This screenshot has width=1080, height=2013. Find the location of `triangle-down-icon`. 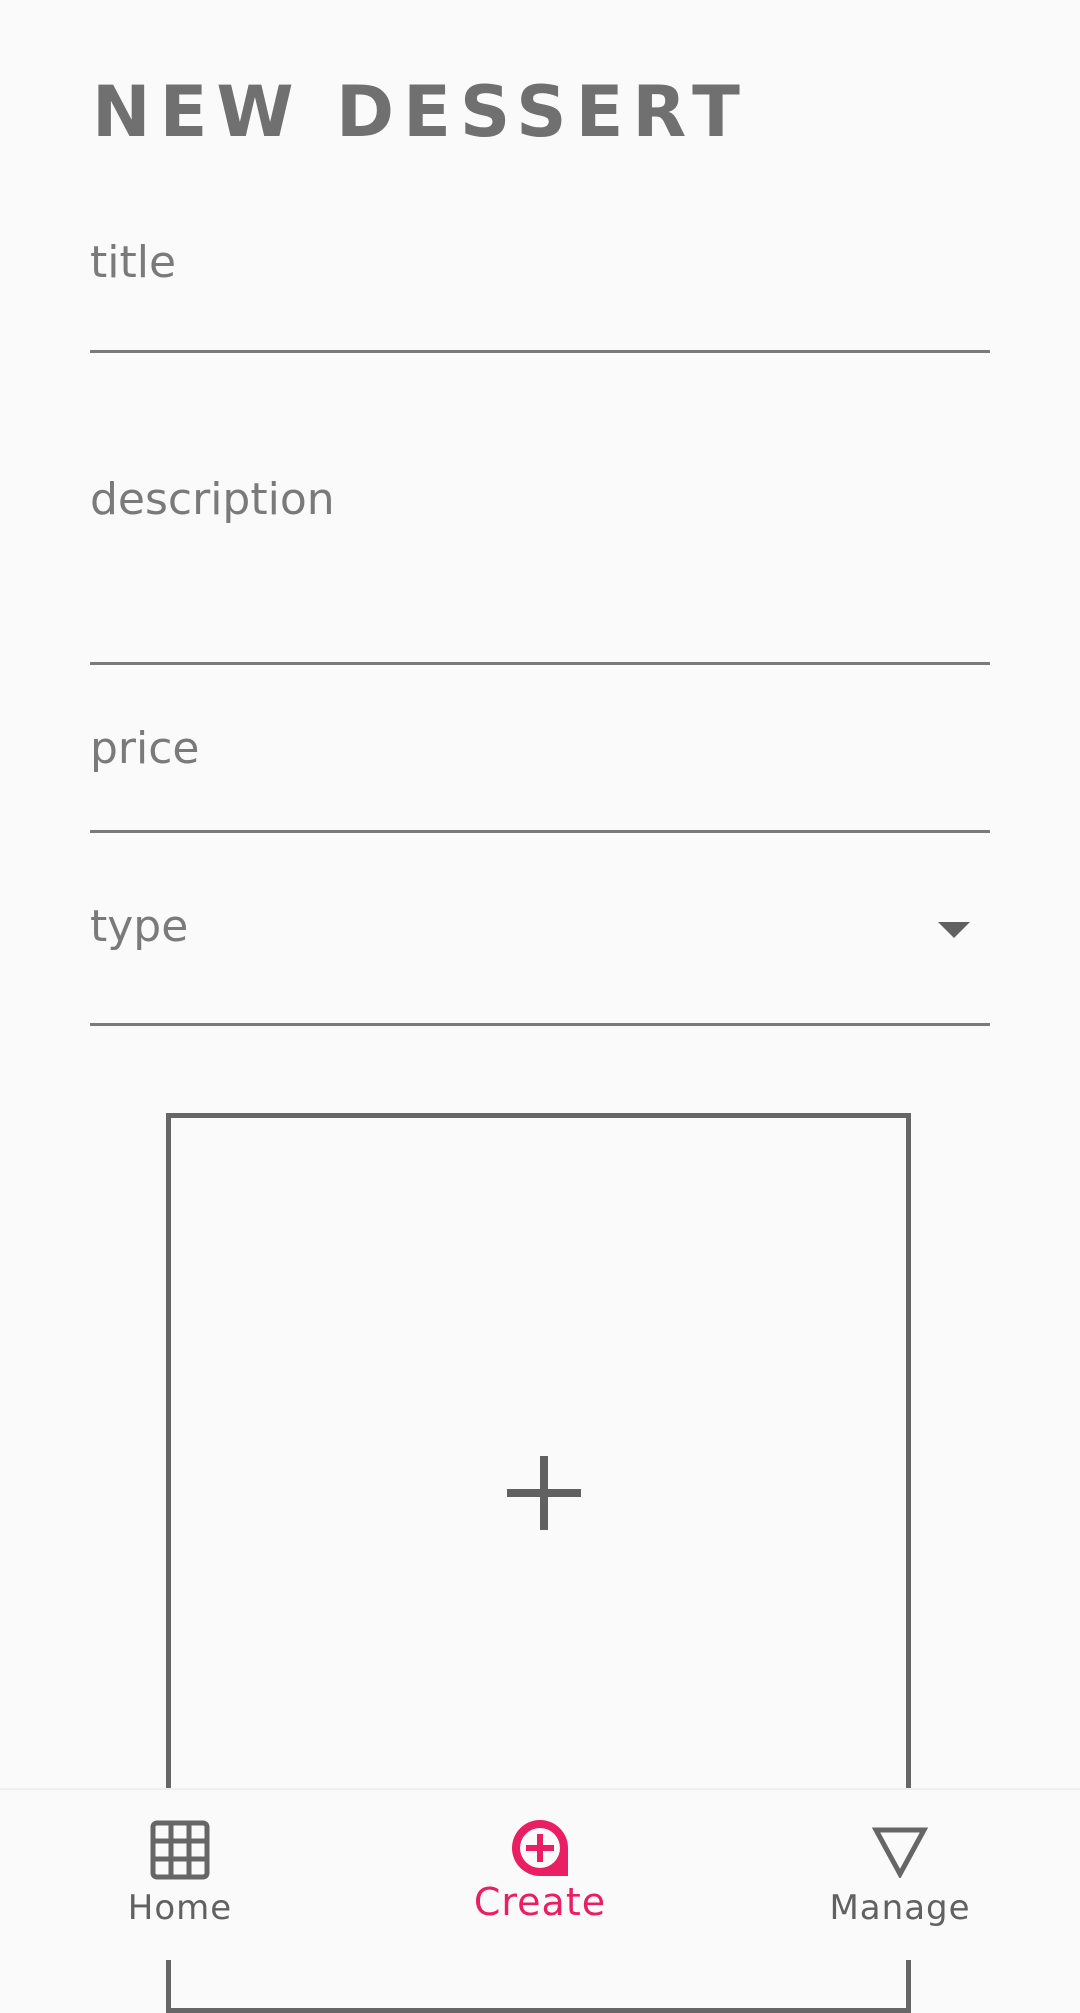

triangle-down-icon is located at coordinates (900, 1852).